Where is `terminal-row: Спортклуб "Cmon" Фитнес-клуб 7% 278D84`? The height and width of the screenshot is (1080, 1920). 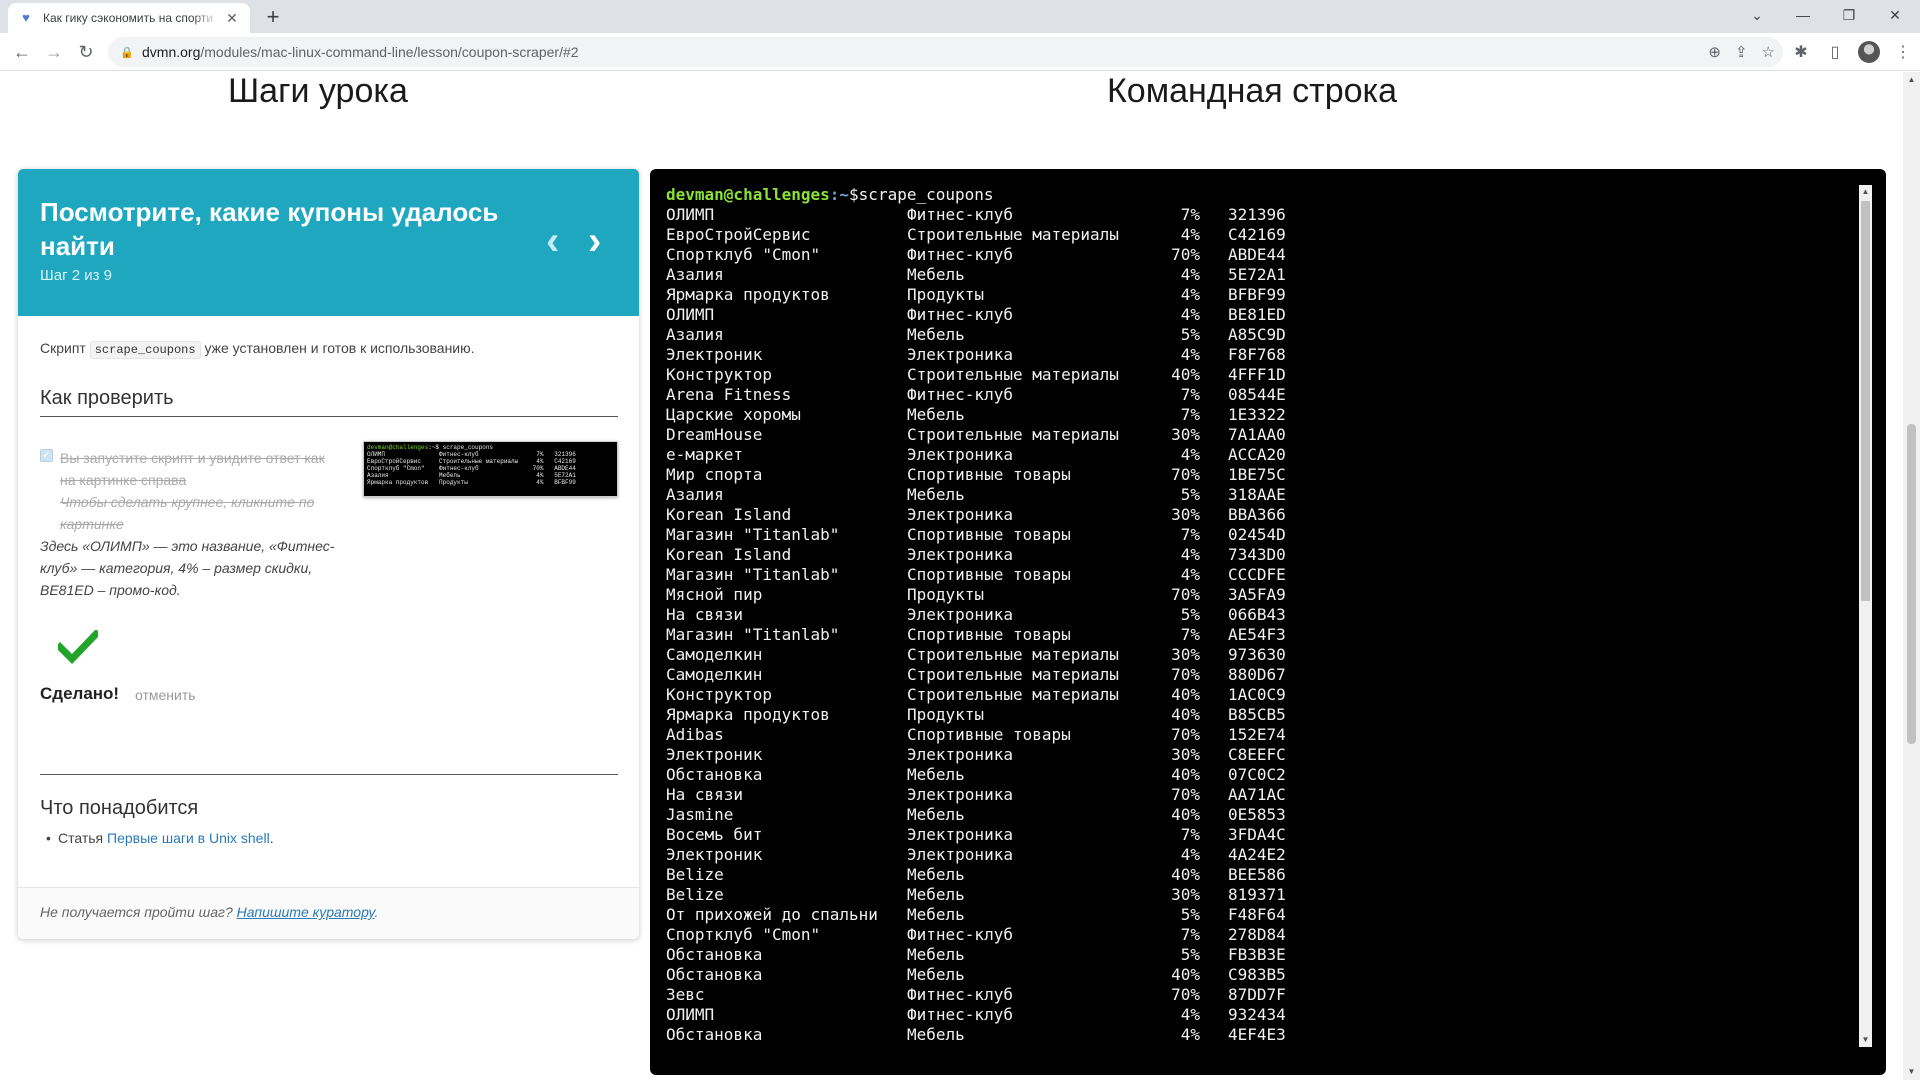 terminal-row: Спортклуб "Cmon" Фитнес-клуб 7% 278D84 is located at coordinates (1261, 935).